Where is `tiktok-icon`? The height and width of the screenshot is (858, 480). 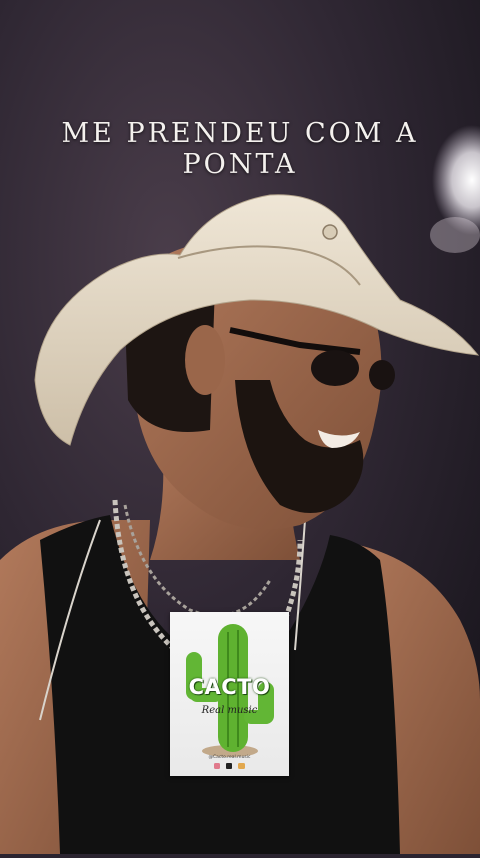 tiktok-icon is located at coordinates (229, 766).